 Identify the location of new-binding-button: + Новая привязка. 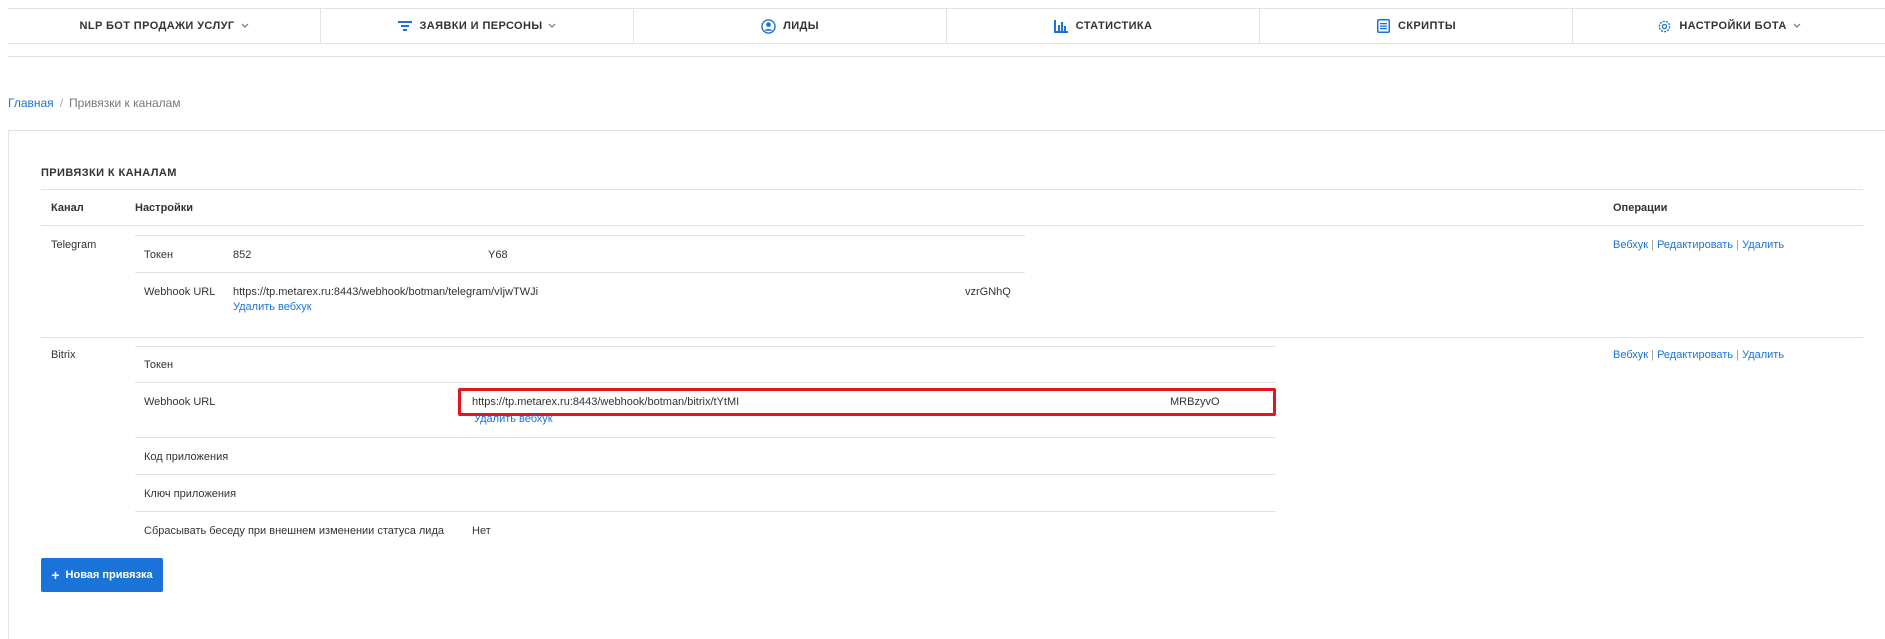
(102, 575).